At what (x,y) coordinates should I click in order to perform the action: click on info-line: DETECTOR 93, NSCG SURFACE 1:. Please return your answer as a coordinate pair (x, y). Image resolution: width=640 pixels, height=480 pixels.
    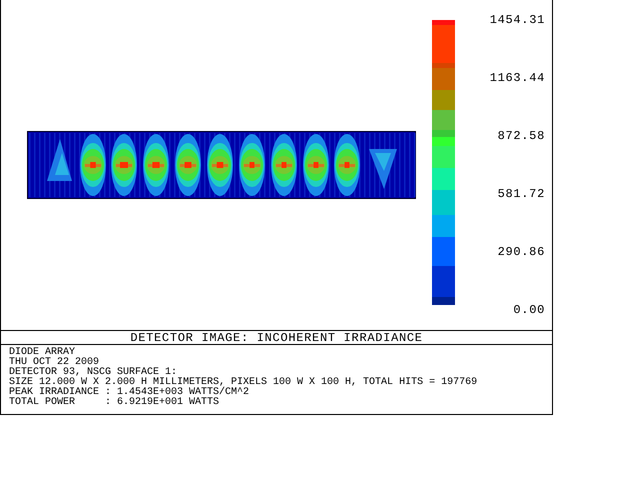
    Looking at the image, I should click on (93, 373).